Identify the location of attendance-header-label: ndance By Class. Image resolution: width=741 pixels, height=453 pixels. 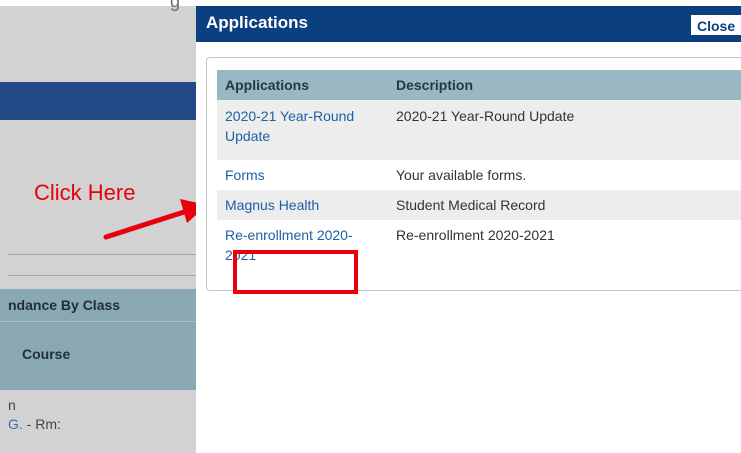
(64, 305).